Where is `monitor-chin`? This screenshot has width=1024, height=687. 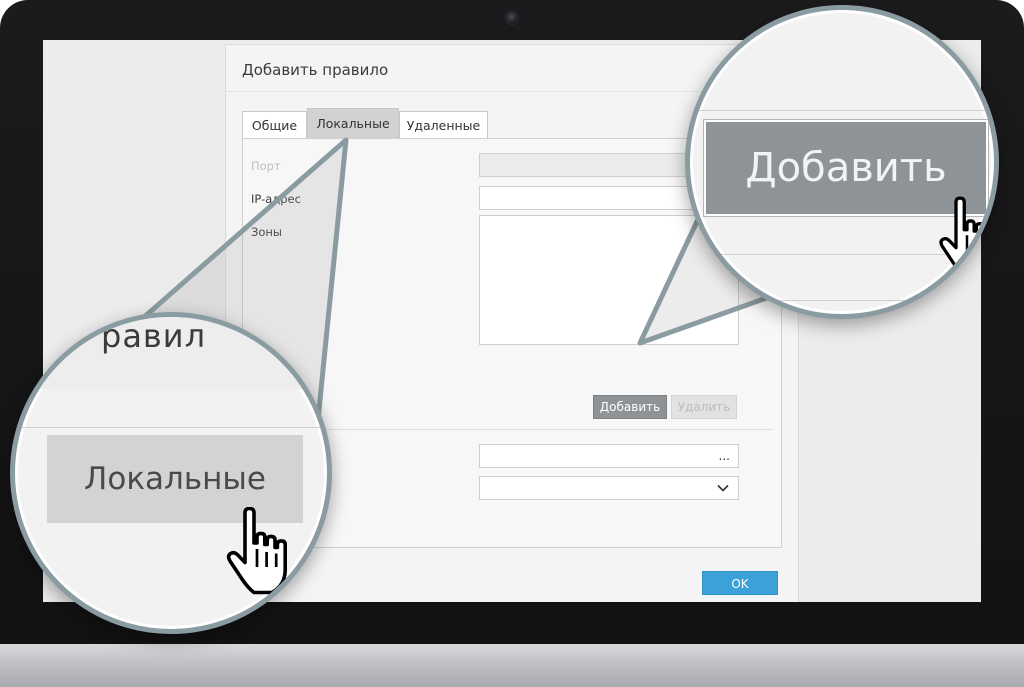
monitor-chin is located at coordinates (512, 665).